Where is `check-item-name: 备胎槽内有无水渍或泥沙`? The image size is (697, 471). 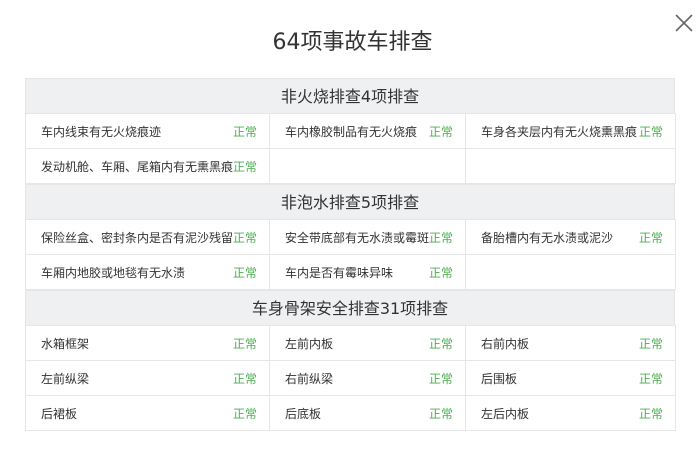 check-item-name: 备胎槽内有无水渍或泥沙 is located at coordinates (547, 237).